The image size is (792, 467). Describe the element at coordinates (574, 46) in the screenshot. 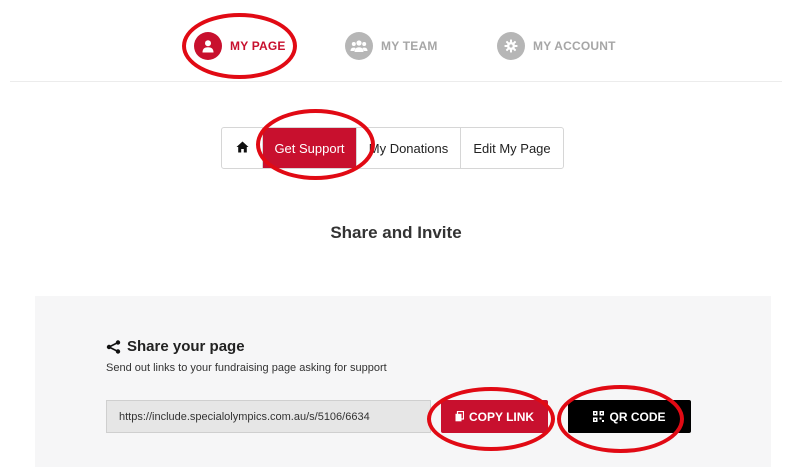

I see `nav-my-account-label: MY ACCOUNT` at that location.